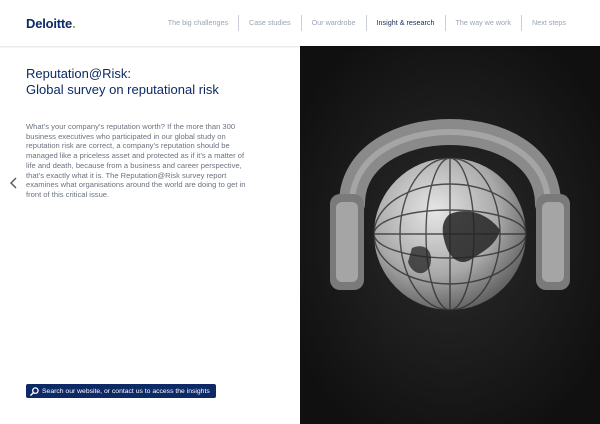  Describe the element at coordinates (285, 183) in the screenshot. I see `chevron-right-icon` at that location.